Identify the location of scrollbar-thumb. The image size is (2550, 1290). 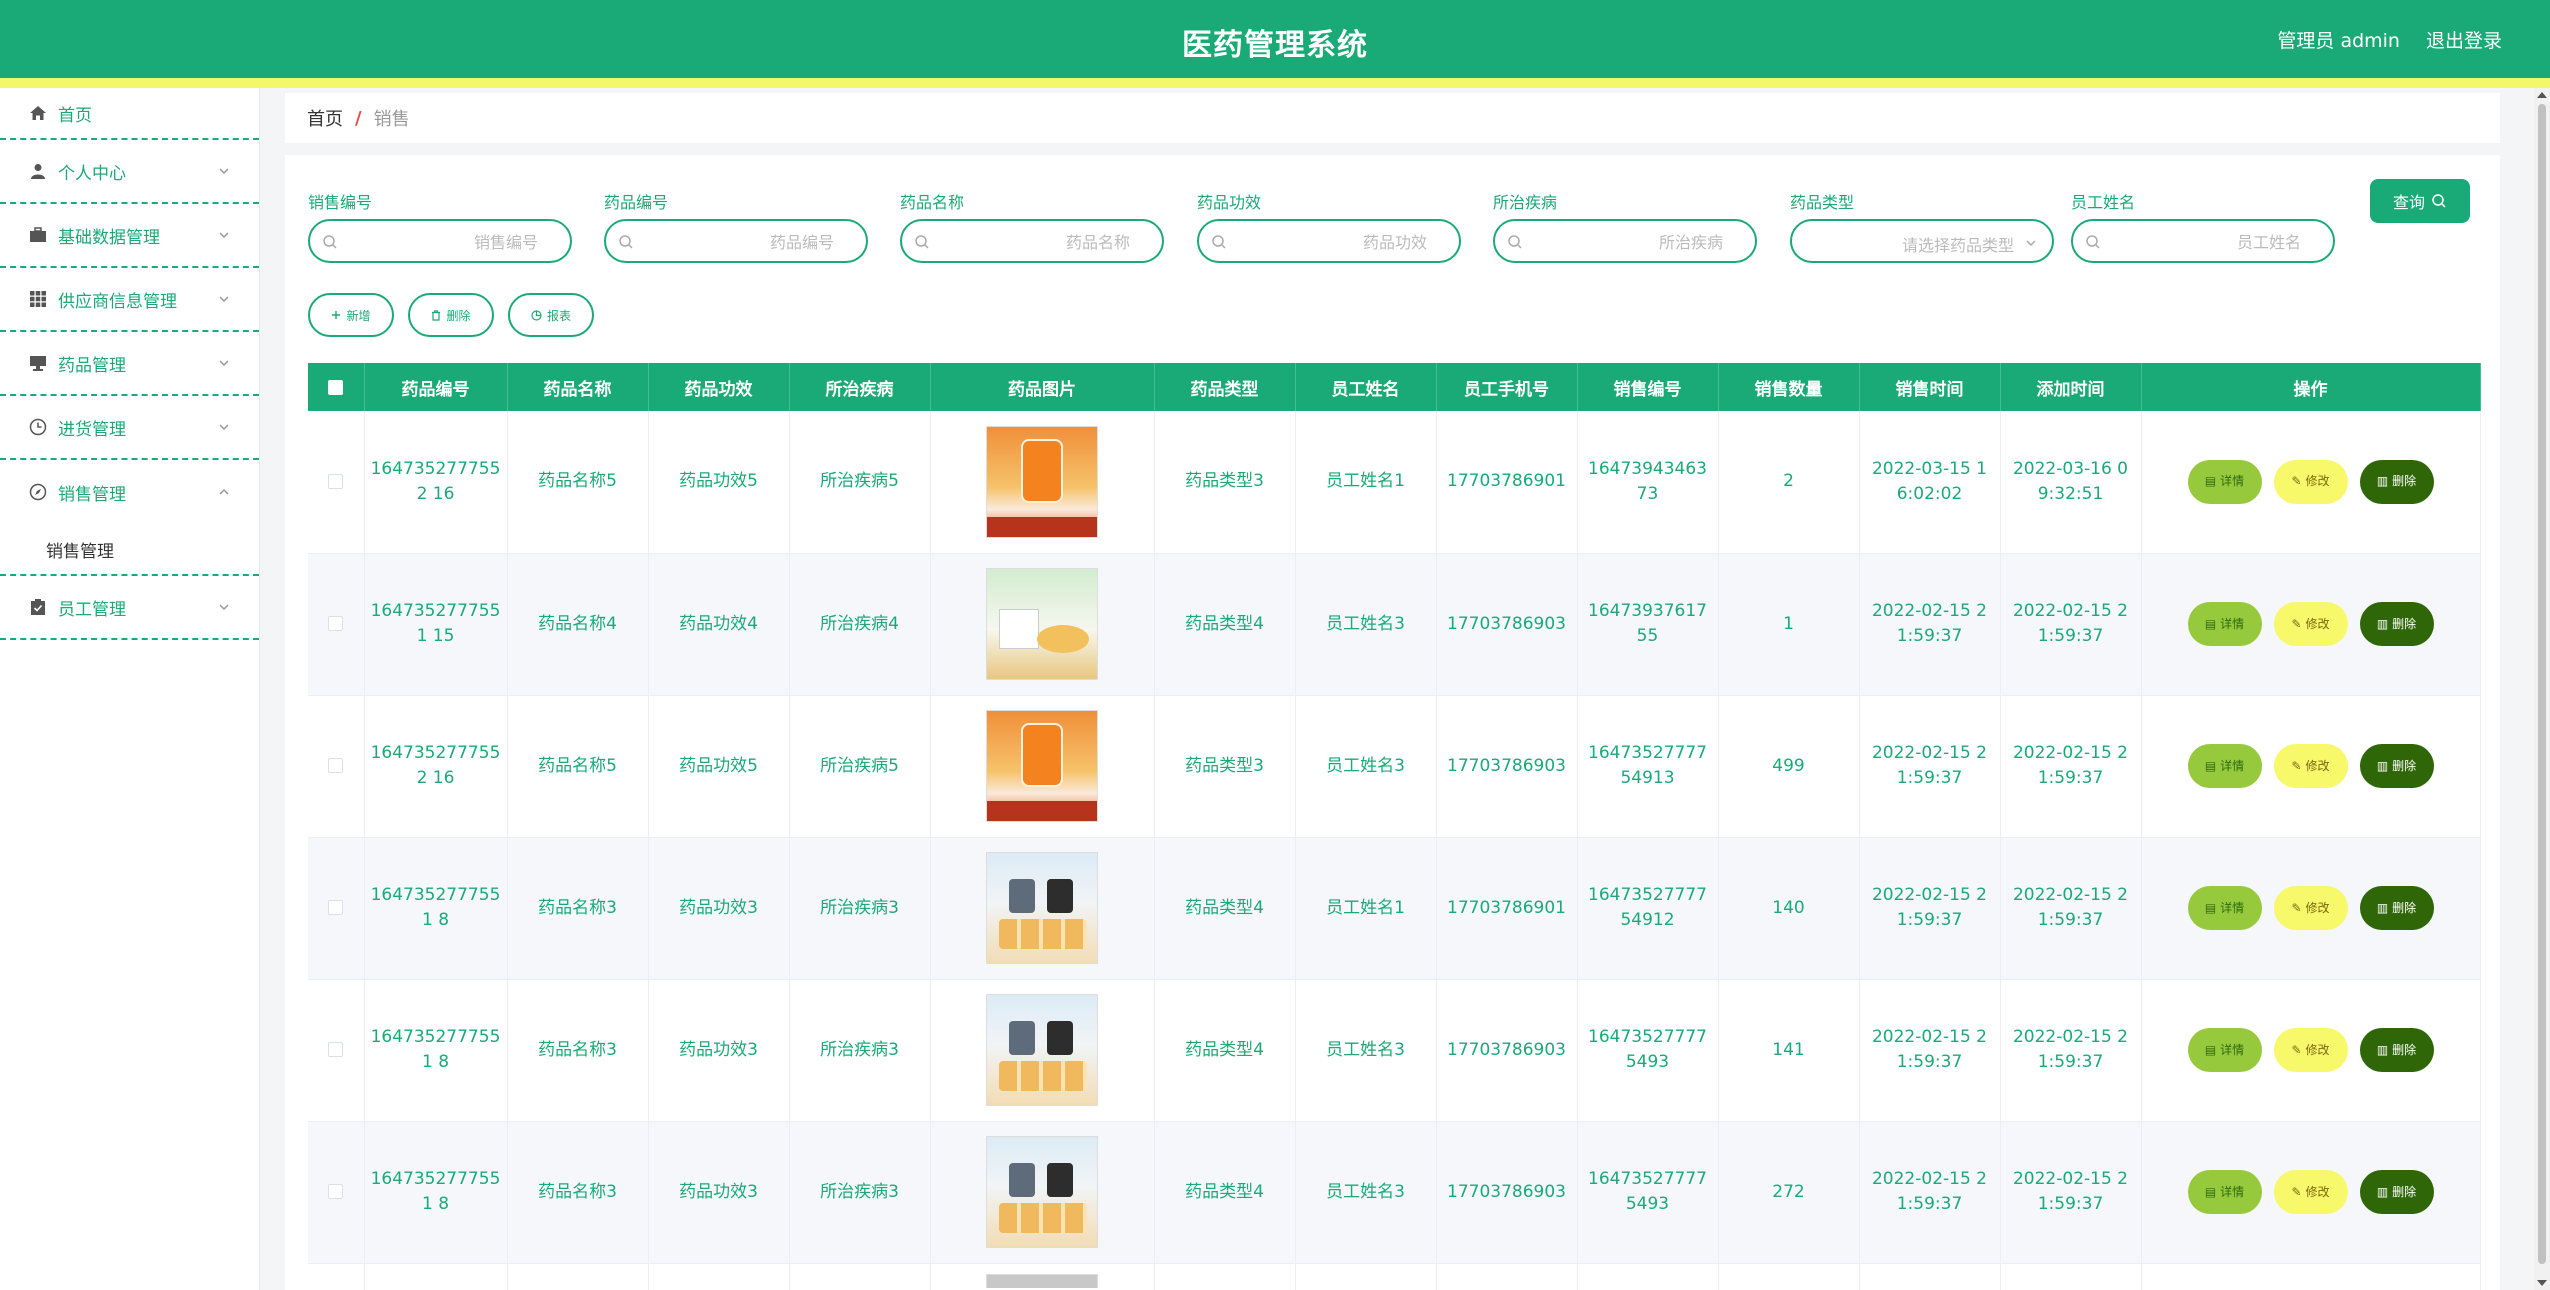
(2542, 684).